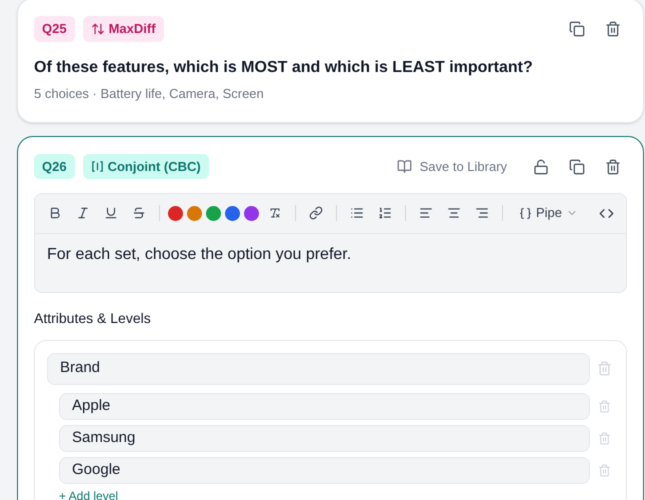 This screenshot has height=500, width=645. What do you see at coordinates (525, 213) in the screenshot?
I see `braces-icon` at bounding box center [525, 213].